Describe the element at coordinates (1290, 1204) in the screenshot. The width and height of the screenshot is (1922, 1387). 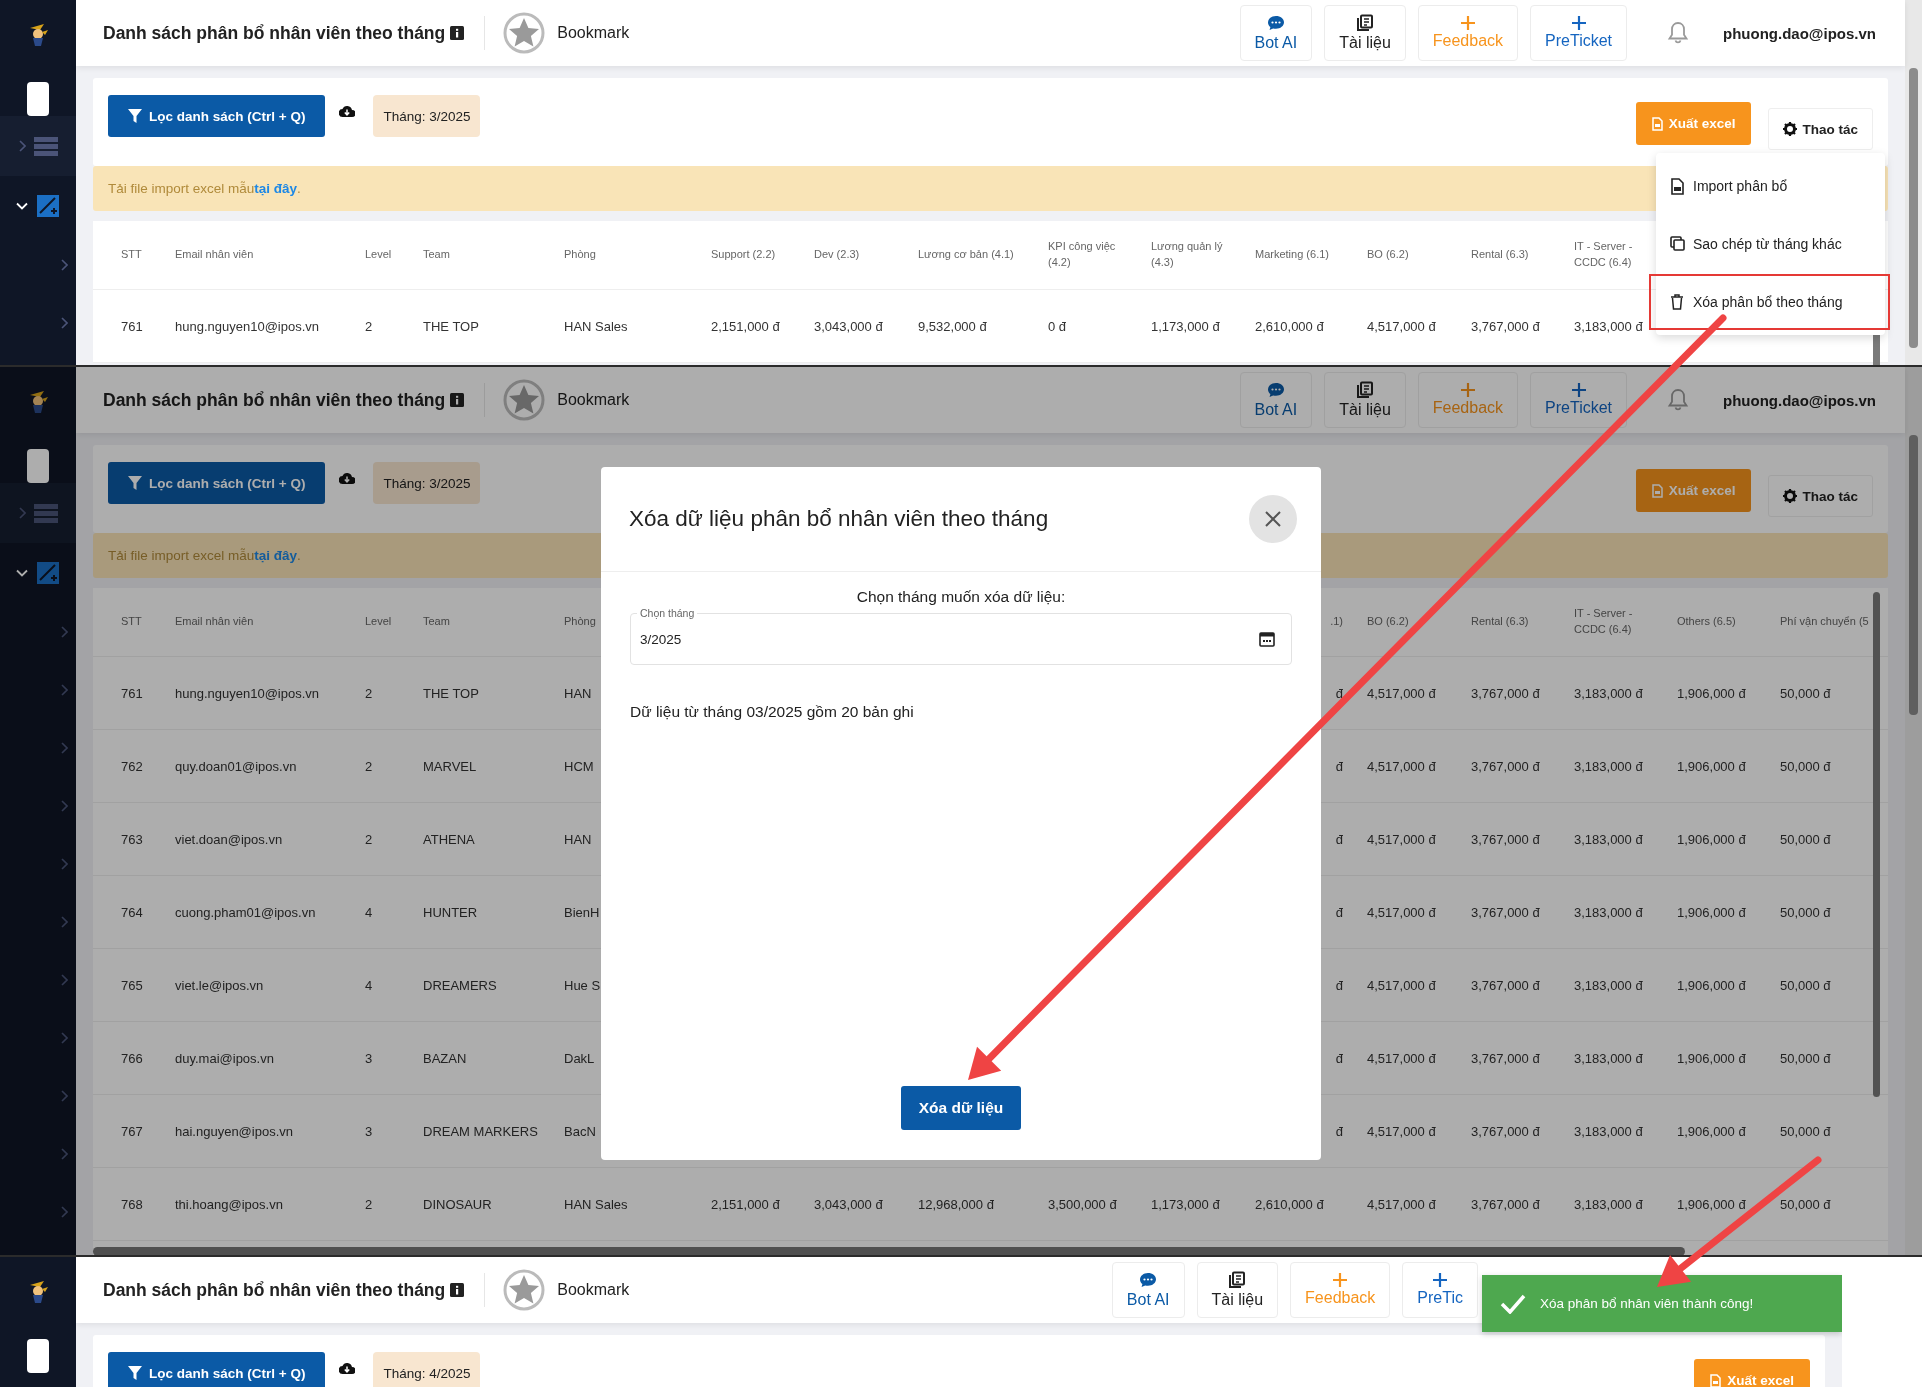
I see `table-cell-text: 2,610,000 đ` at that location.